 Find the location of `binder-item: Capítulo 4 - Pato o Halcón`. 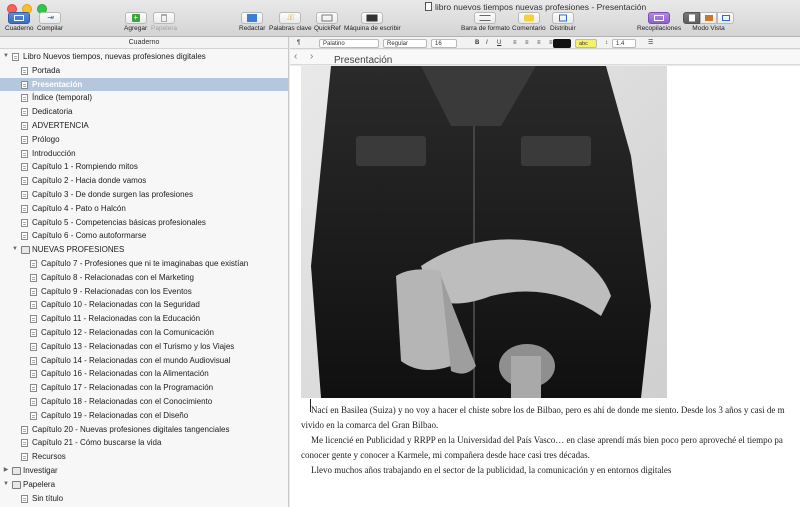

binder-item: Capítulo 4 - Pato o Halcón is located at coordinates (144, 209).